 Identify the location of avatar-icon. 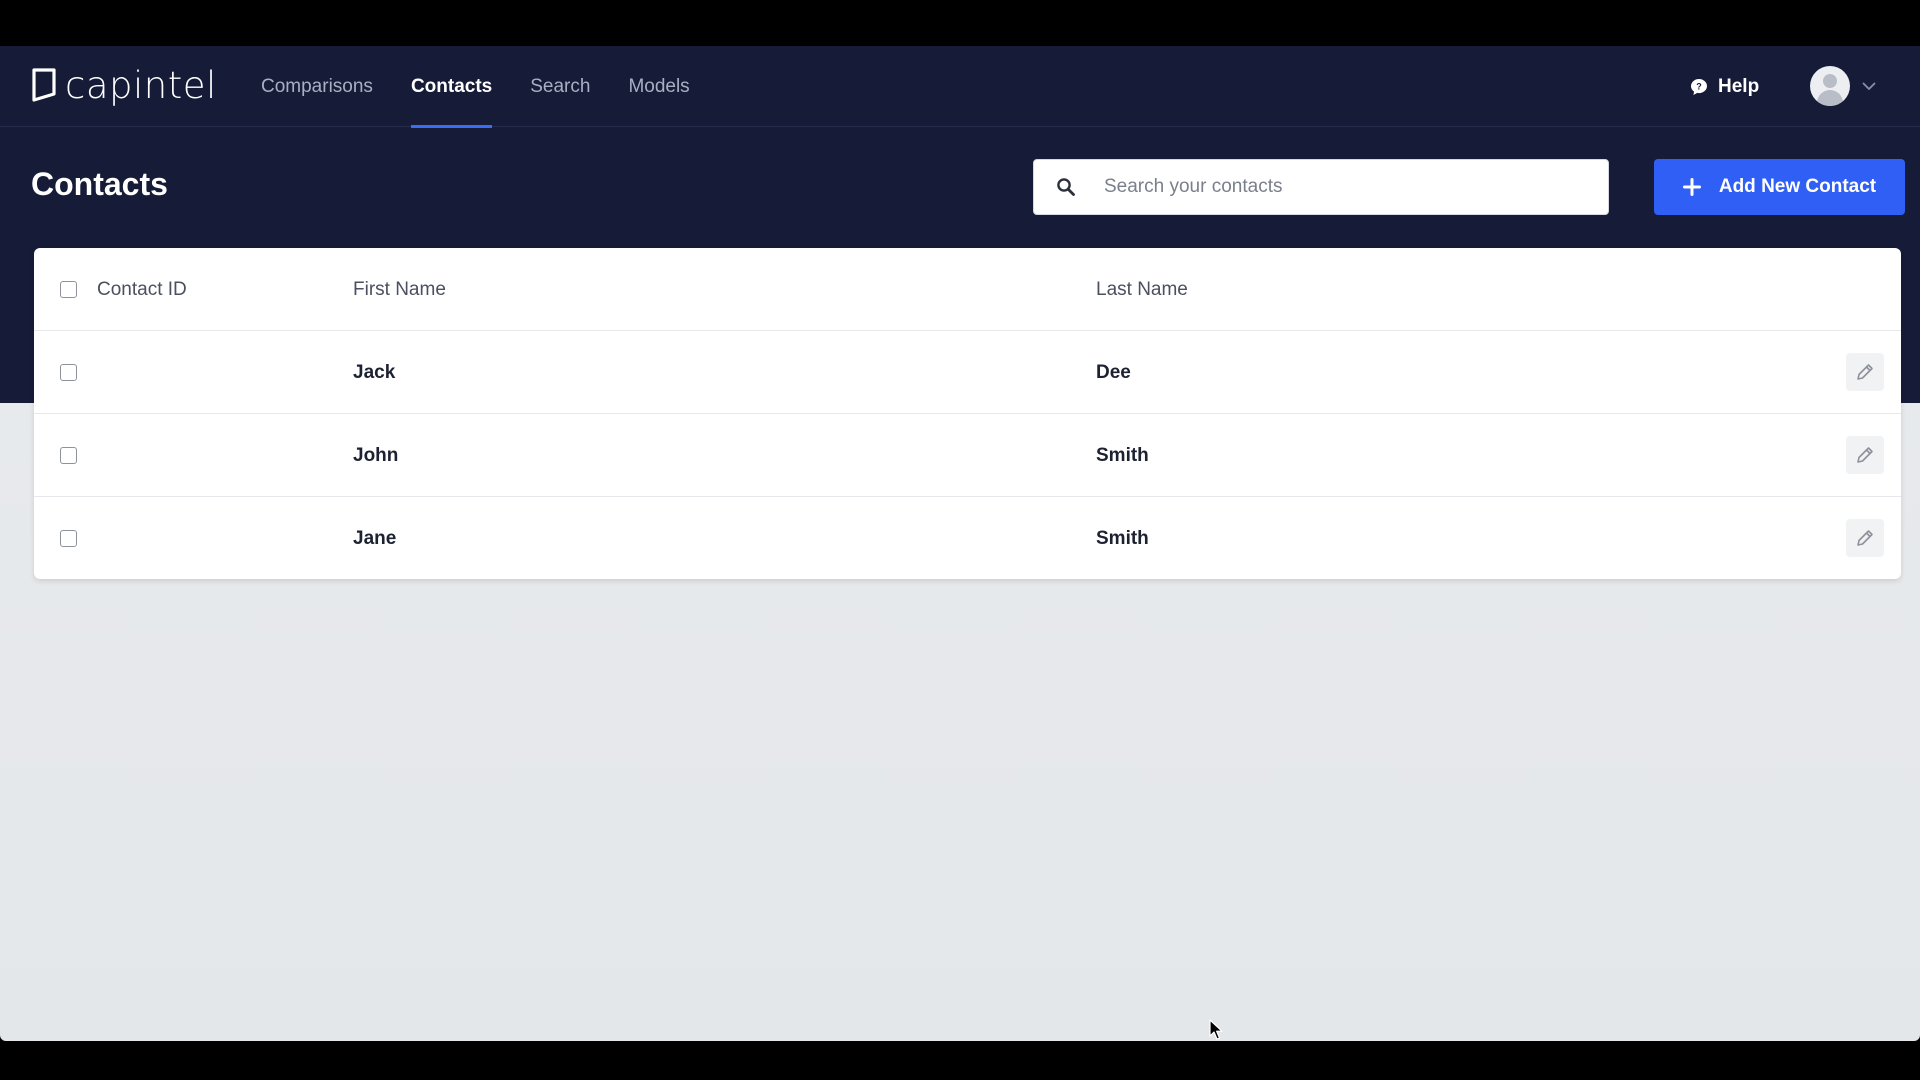
(1830, 86).